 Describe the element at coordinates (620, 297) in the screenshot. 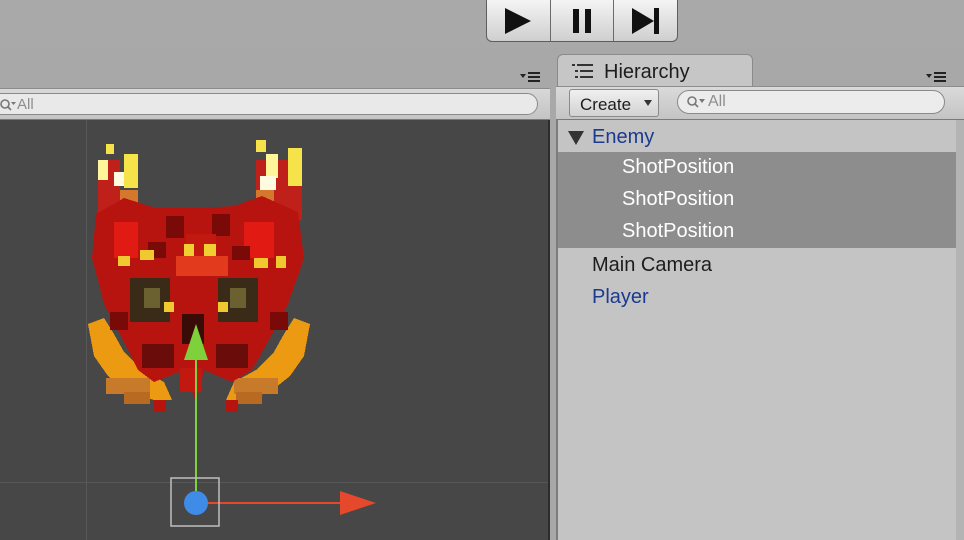

I see `hierarchy-item-label: Player` at that location.